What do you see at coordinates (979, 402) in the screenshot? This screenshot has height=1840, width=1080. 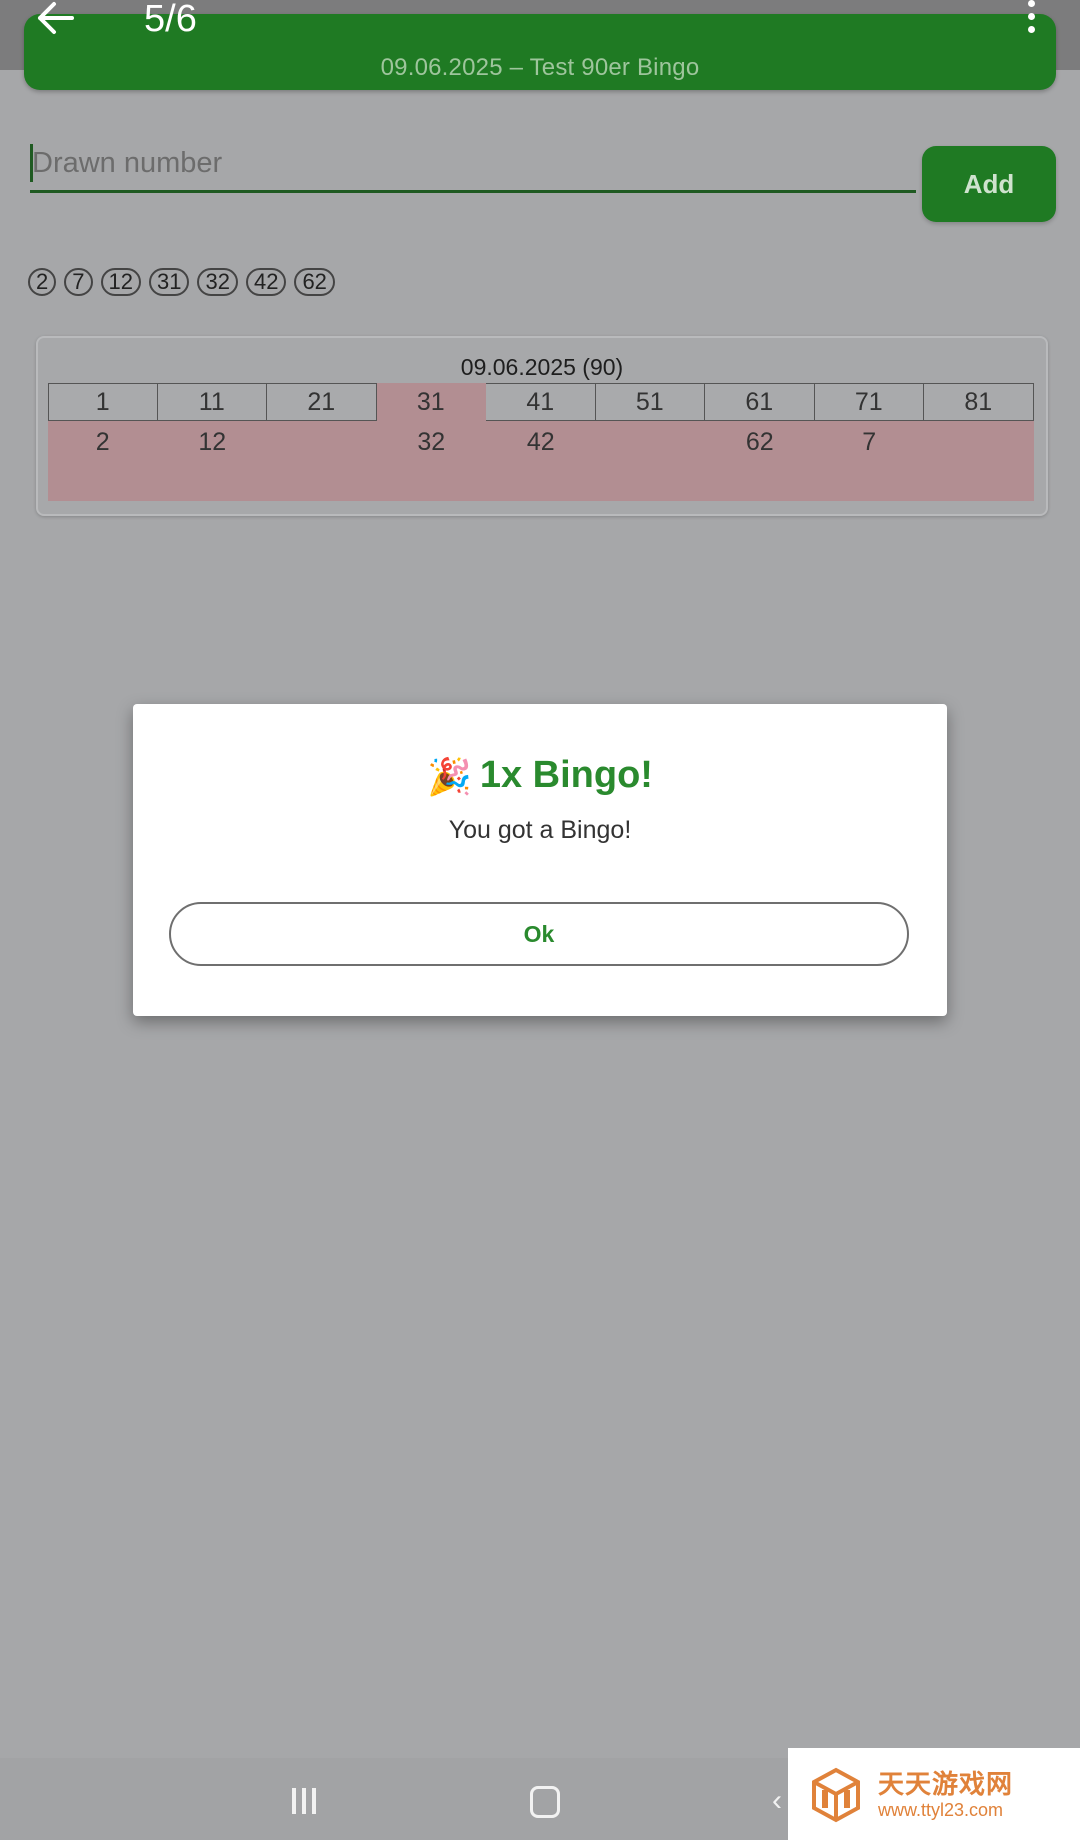 I see `card-cell: 81` at bounding box center [979, 402].